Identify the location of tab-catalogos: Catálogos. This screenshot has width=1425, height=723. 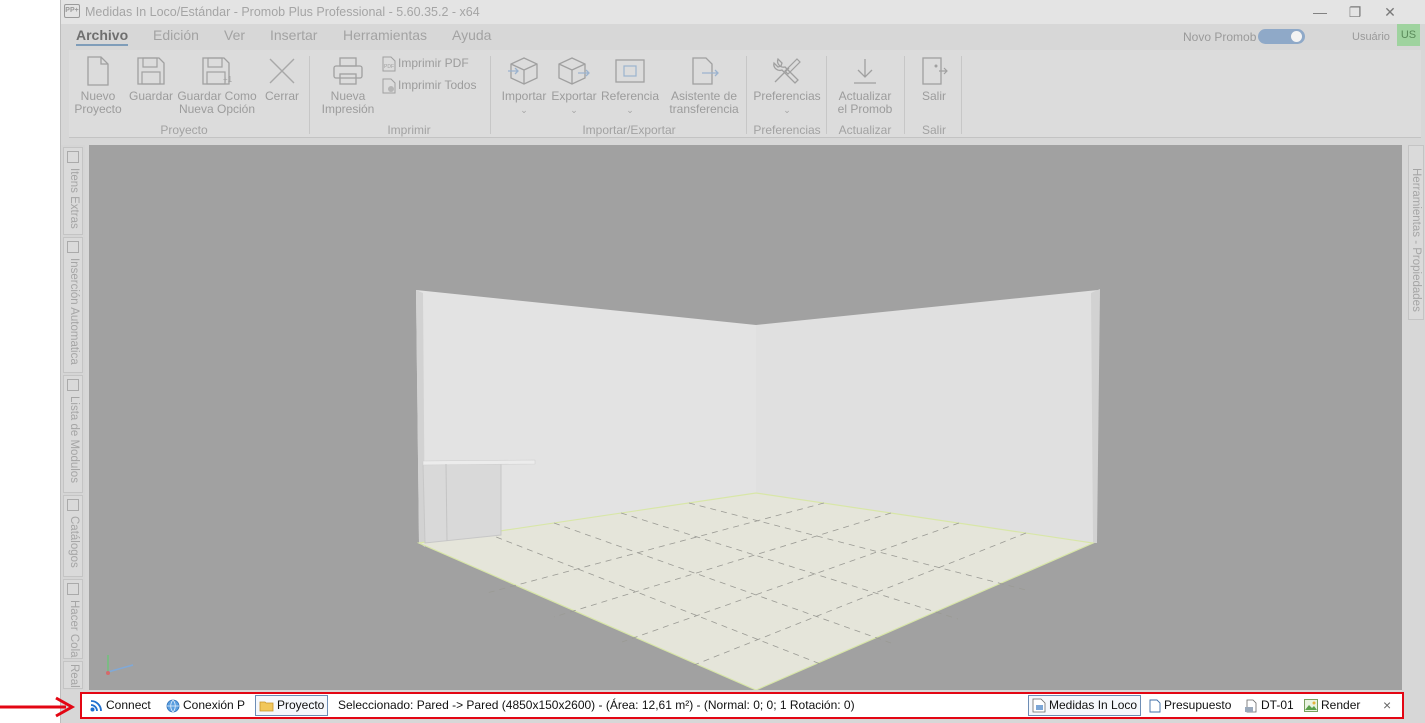
(73, 536).